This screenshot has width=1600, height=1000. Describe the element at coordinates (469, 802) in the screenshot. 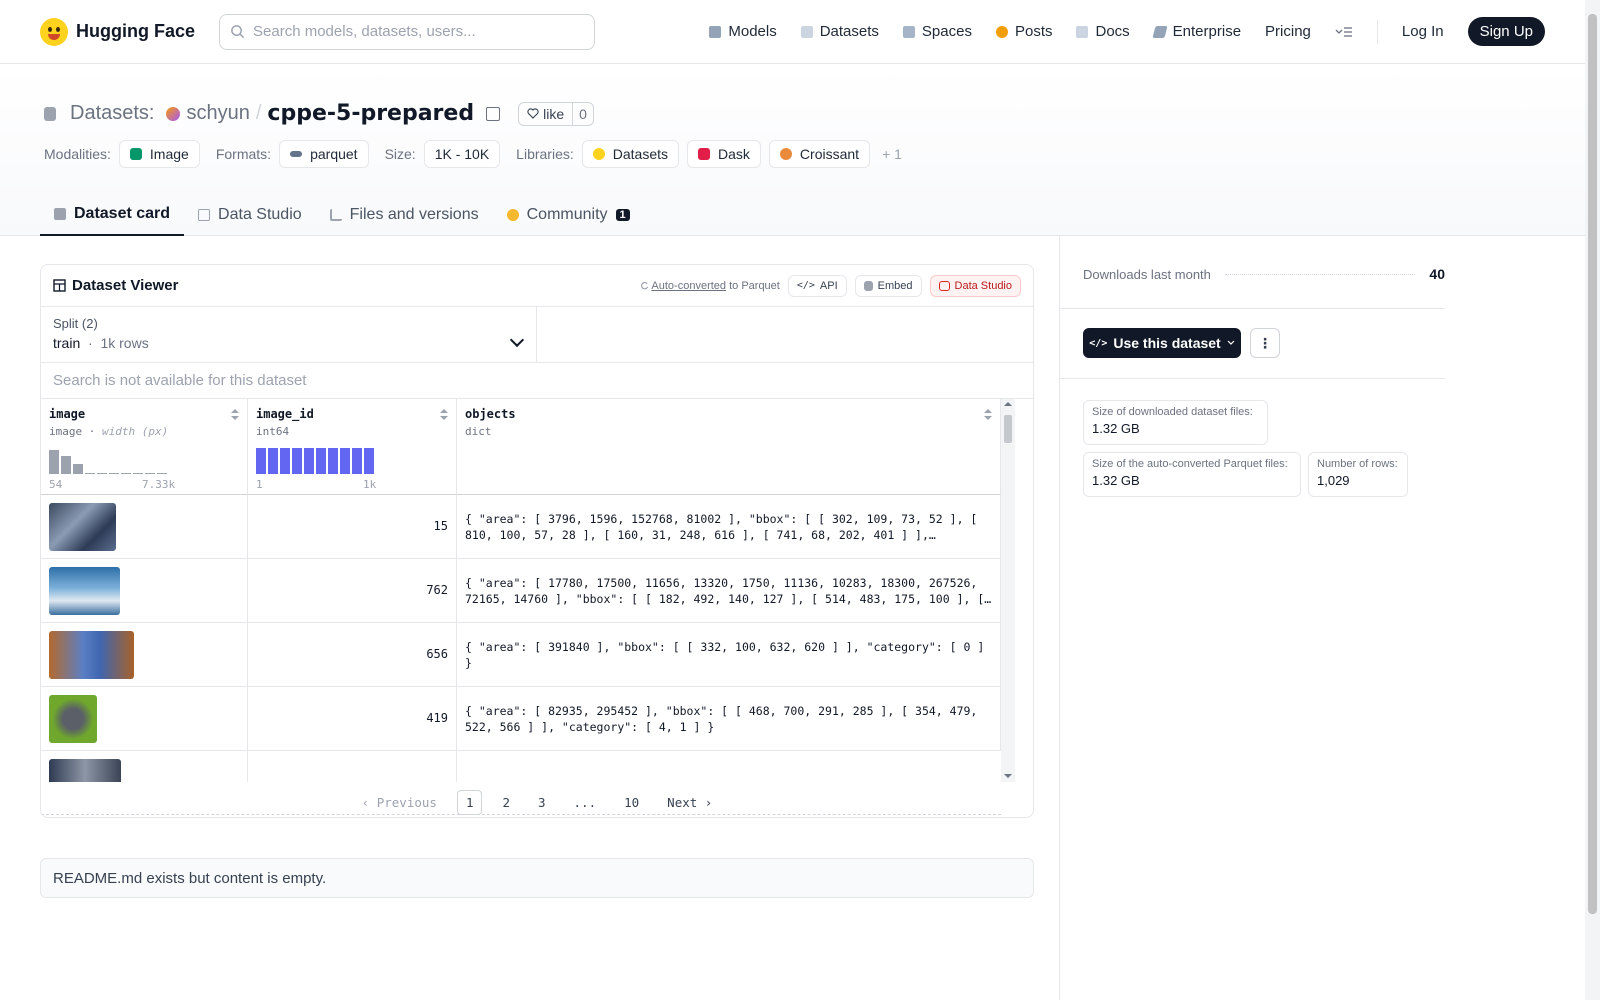

I see `page-button: 1` at that location.